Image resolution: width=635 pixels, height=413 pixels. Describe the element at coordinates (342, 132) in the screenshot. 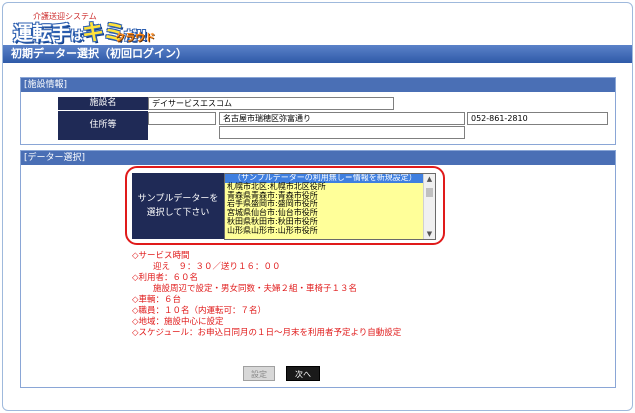

I see `address2-field` at that location.